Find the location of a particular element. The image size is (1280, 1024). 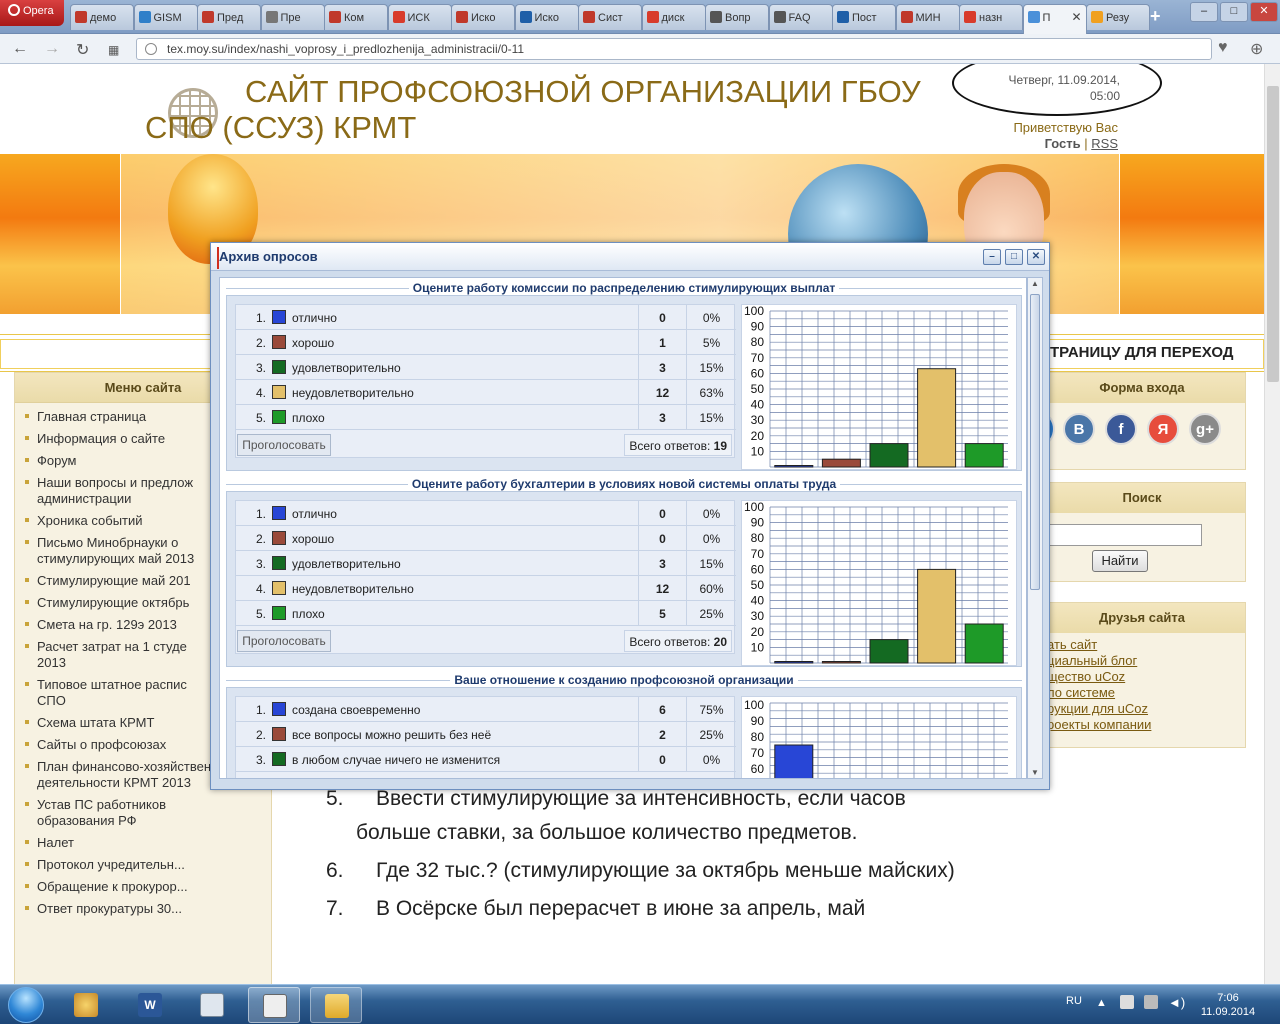

system-clock: 7:06 11.09.2014 is located at coordinates (1228, 1005).